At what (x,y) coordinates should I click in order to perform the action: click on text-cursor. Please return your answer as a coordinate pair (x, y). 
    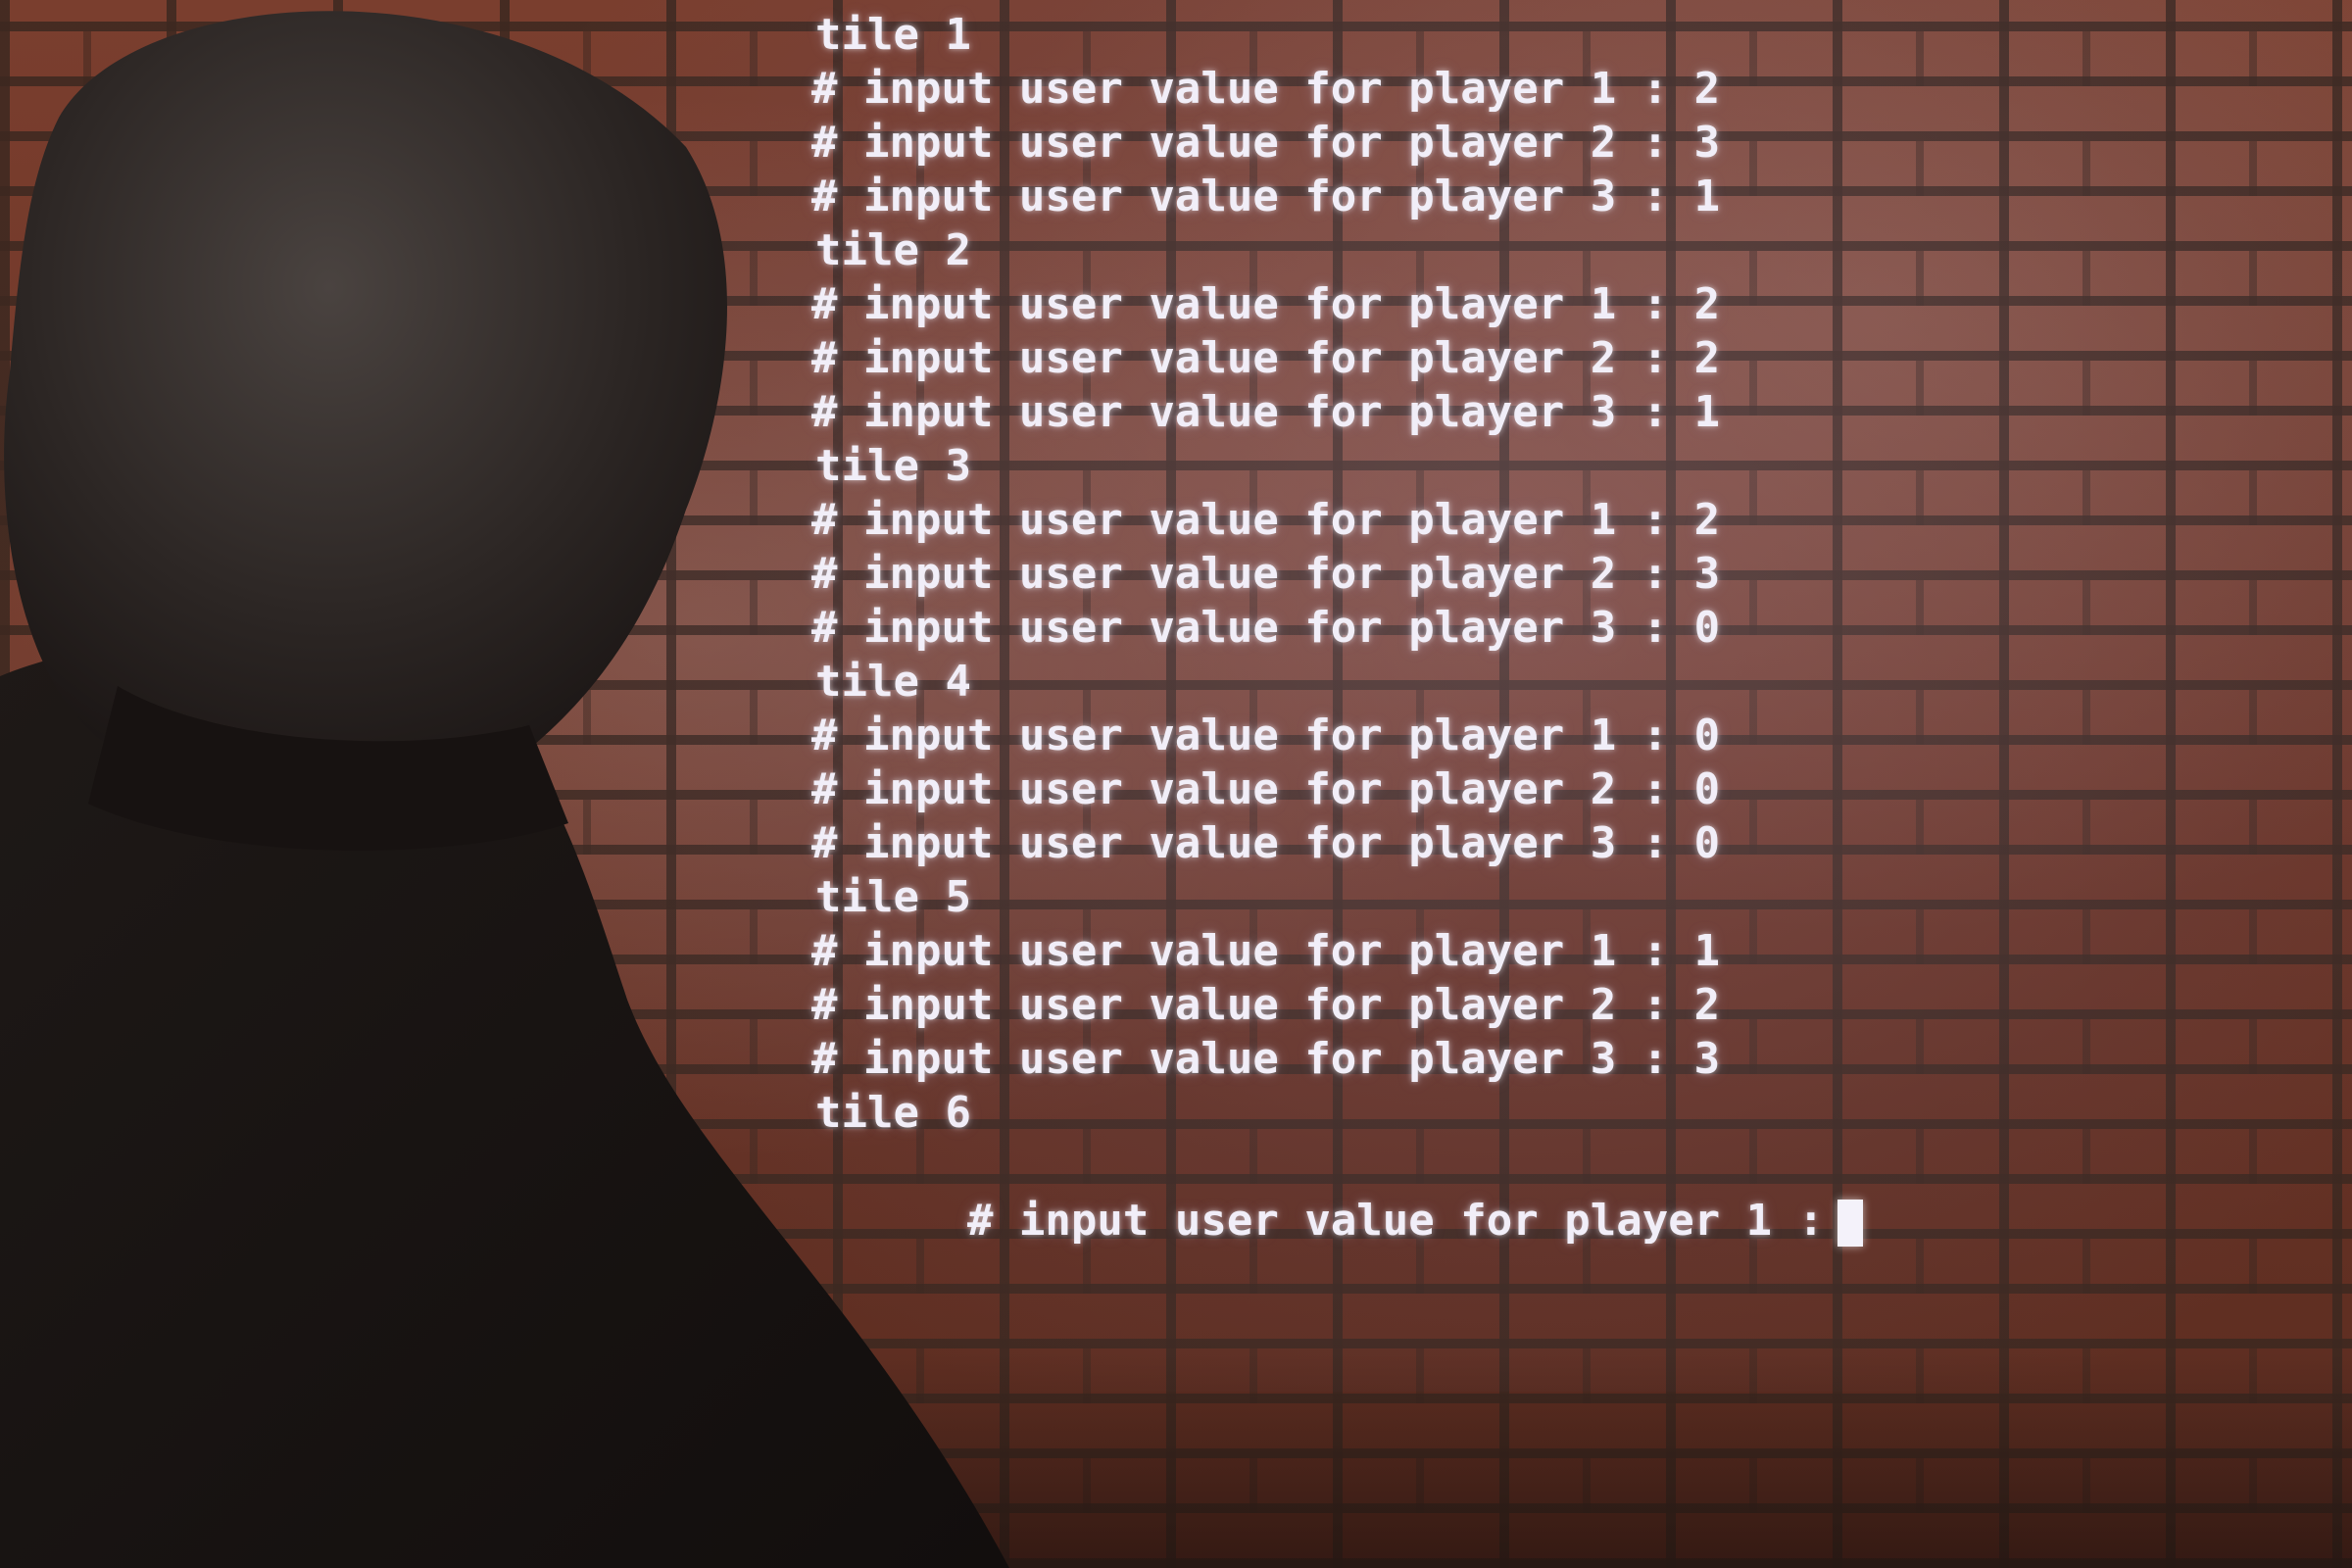
    Looking at the image, I should click on (1851, 1223).